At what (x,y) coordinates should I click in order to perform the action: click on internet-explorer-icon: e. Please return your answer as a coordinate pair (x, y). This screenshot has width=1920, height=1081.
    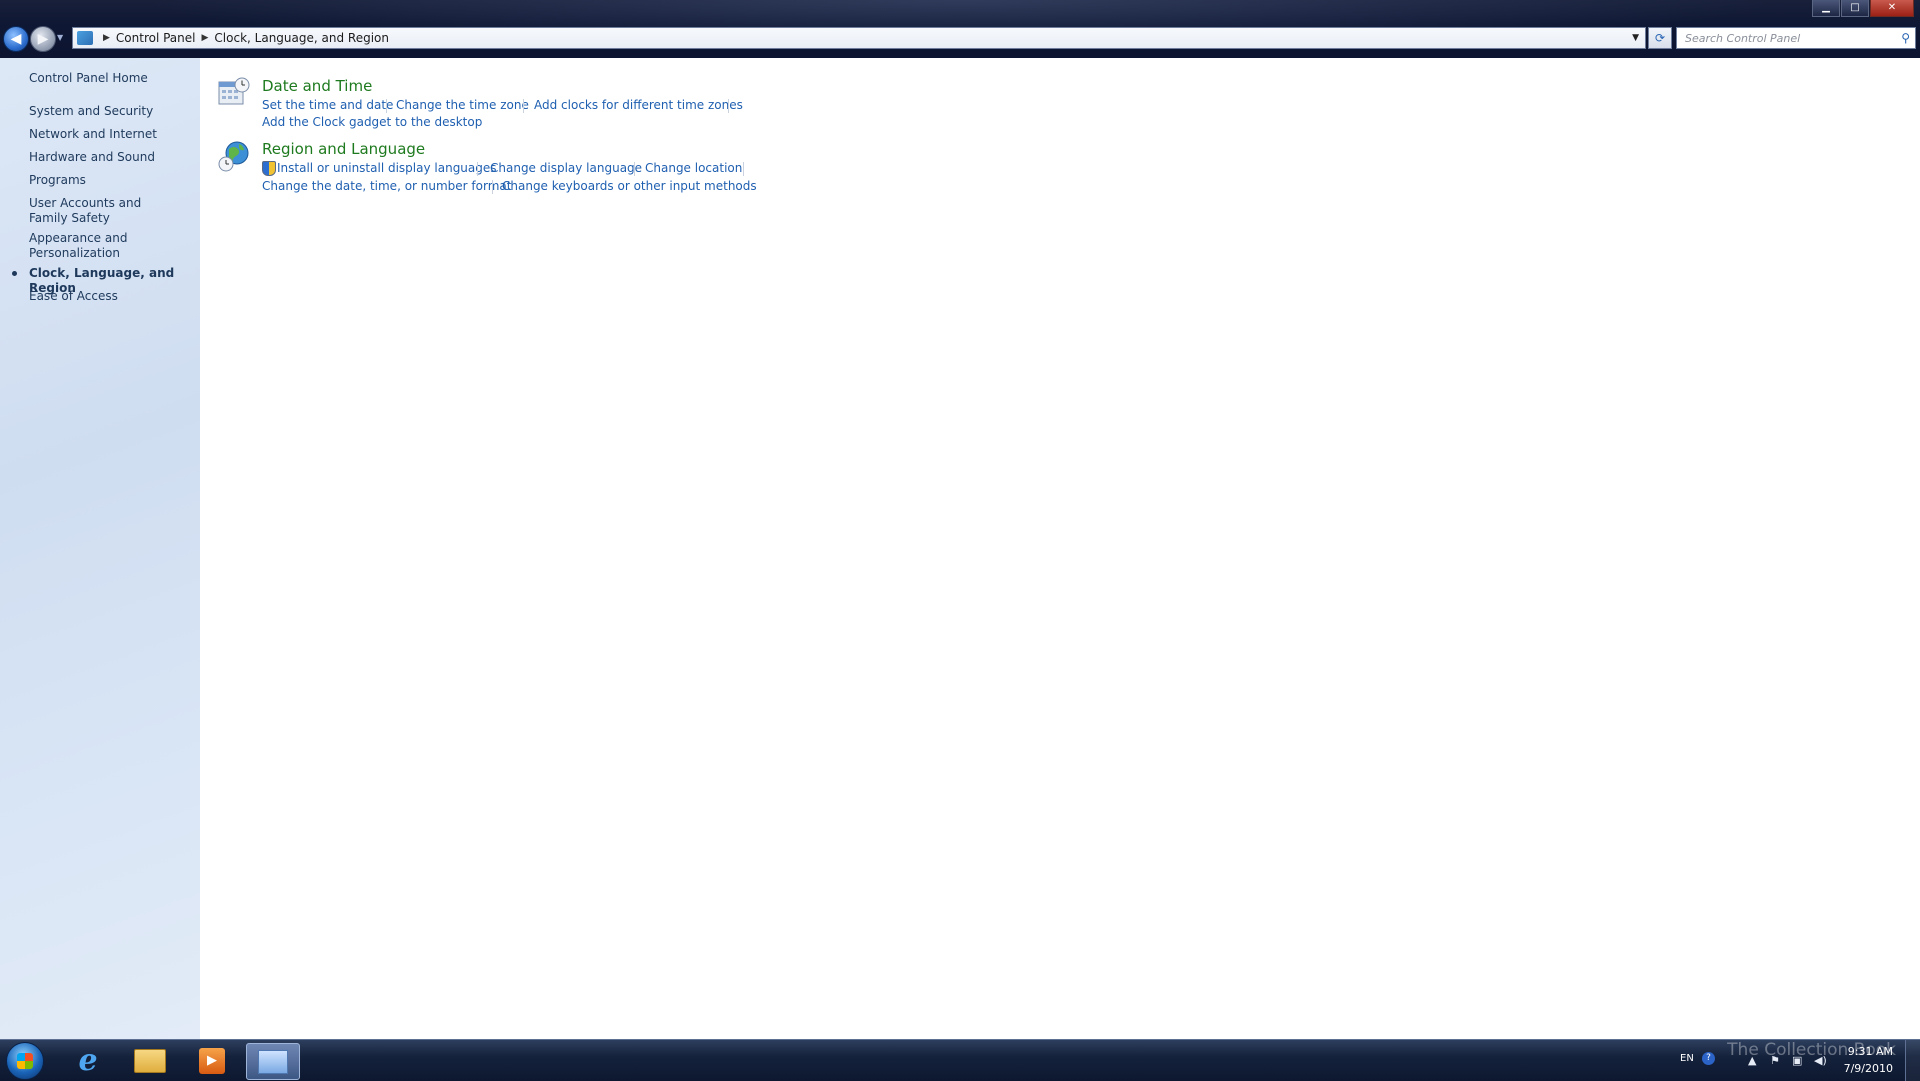
    Looking at the image, I should click on (88, 1060).